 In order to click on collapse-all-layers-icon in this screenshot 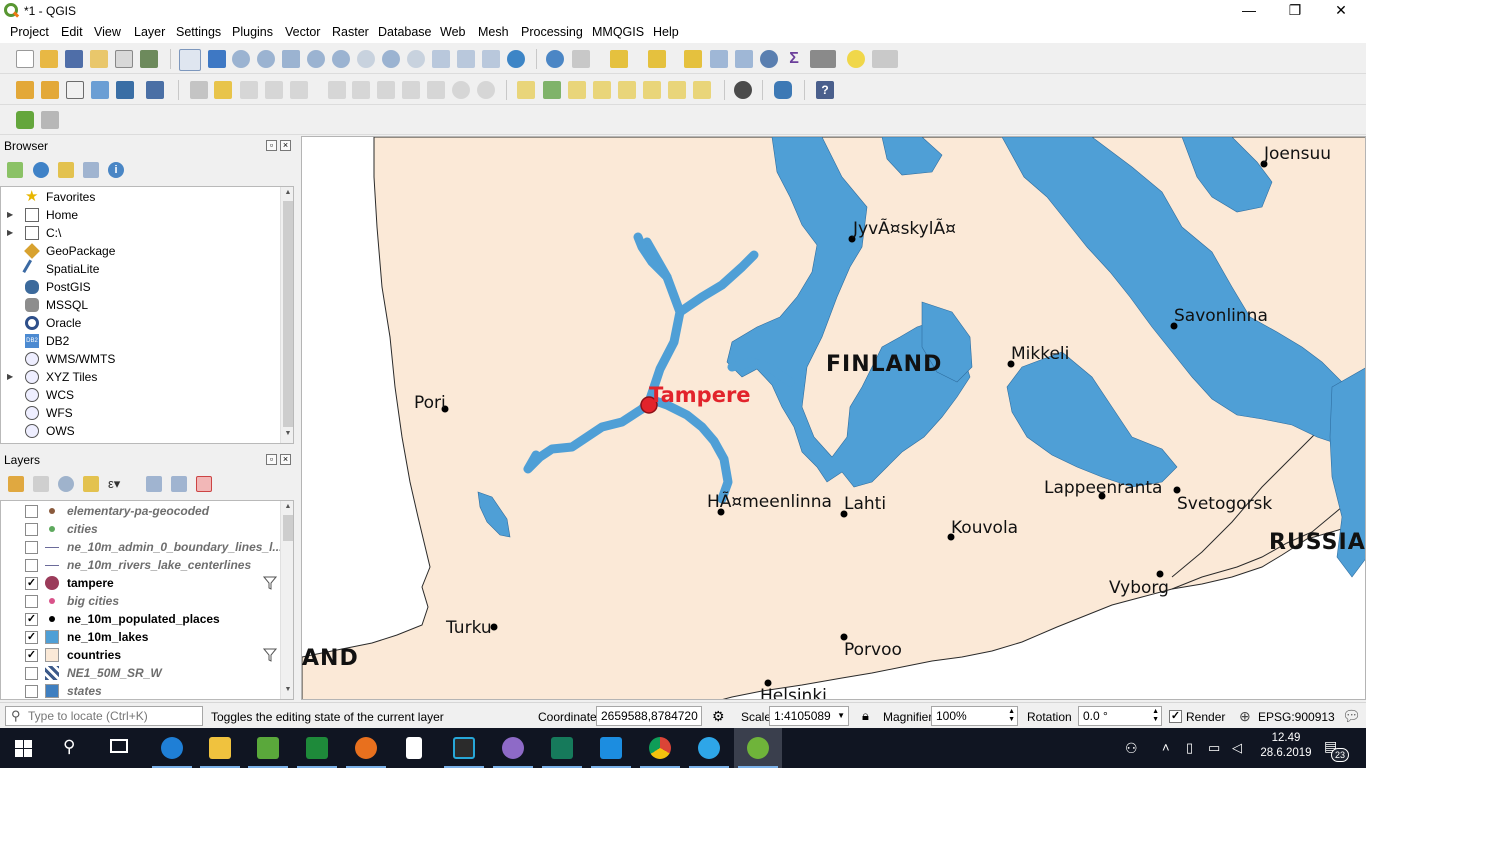, I will do `click(179, 484)`.